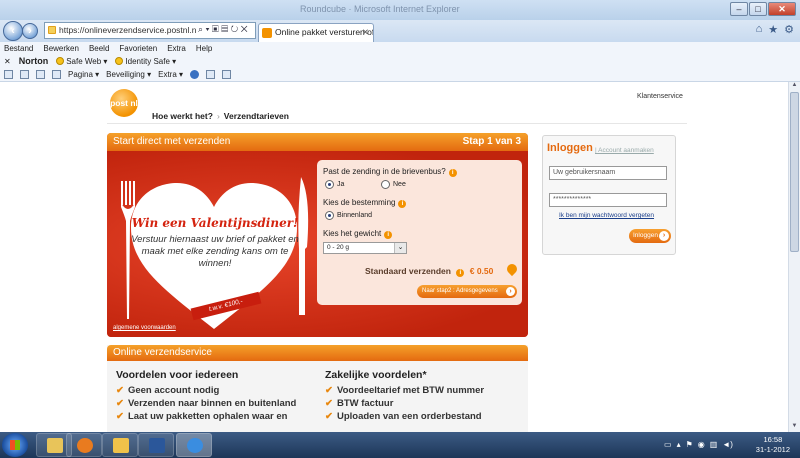 This screenshot has width=800, height=458. I want to click on scroll-up-icon: ▲, so click(794, 86).